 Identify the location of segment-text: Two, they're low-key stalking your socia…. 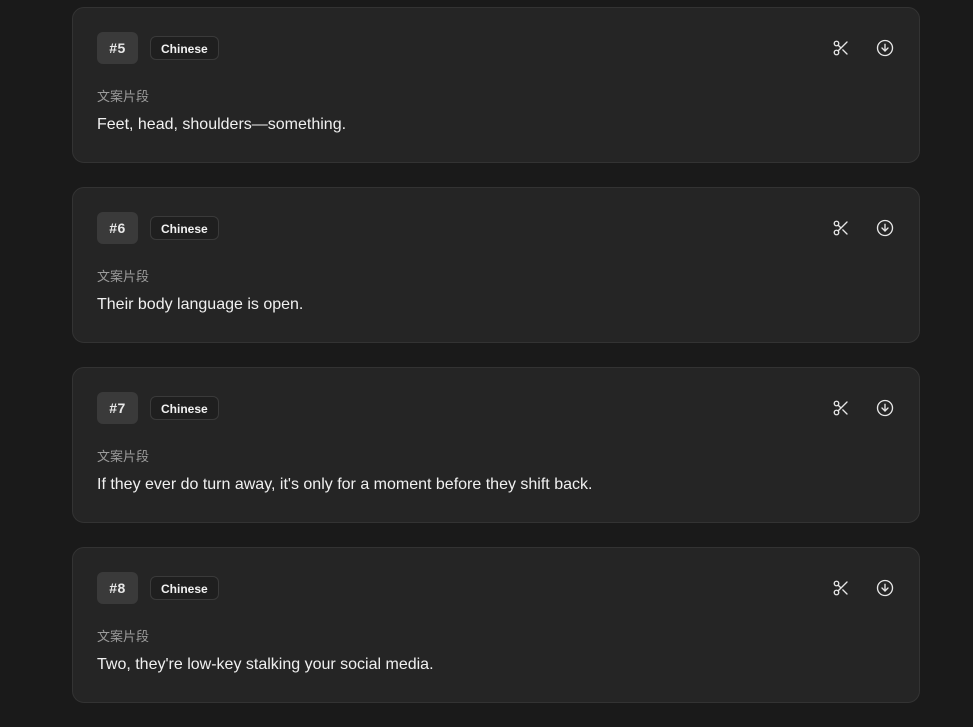
(265, 664).